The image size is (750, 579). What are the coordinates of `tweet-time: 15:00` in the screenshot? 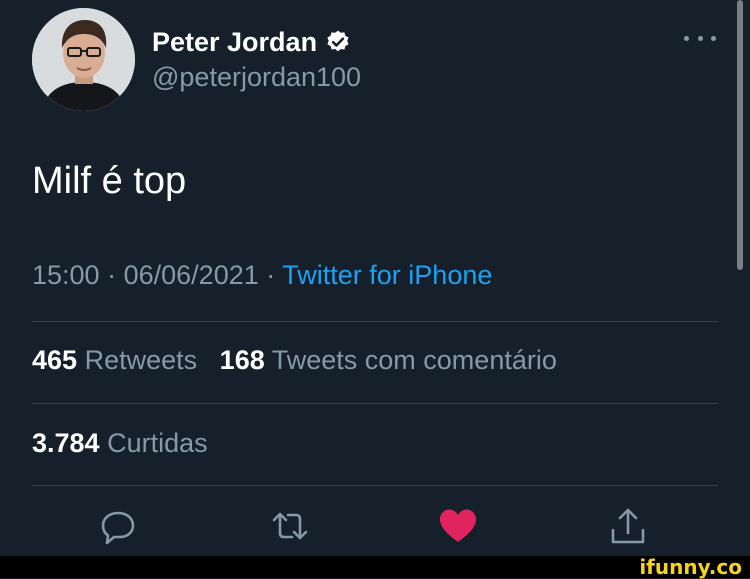 It's located at (66, 275).